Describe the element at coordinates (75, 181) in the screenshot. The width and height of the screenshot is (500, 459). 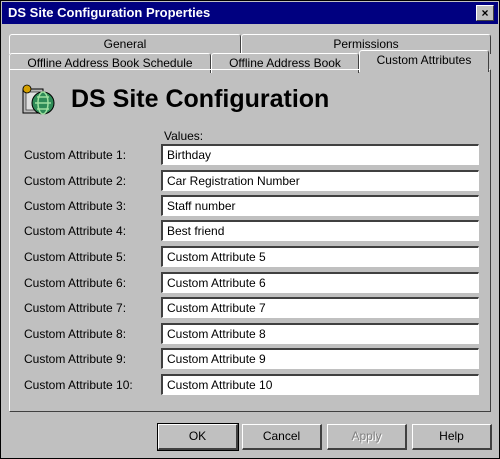
I see `custom-attribute-2-label: Custom Attribute 2:` at that location.